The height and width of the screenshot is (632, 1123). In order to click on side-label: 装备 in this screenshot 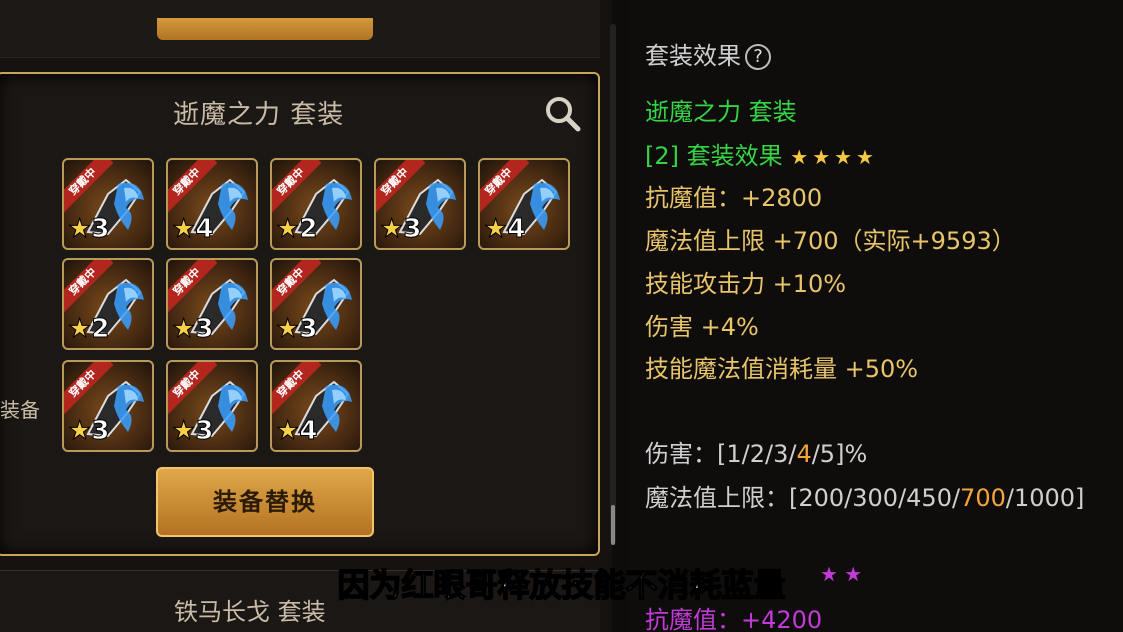, I will do `click(20, 410)`.